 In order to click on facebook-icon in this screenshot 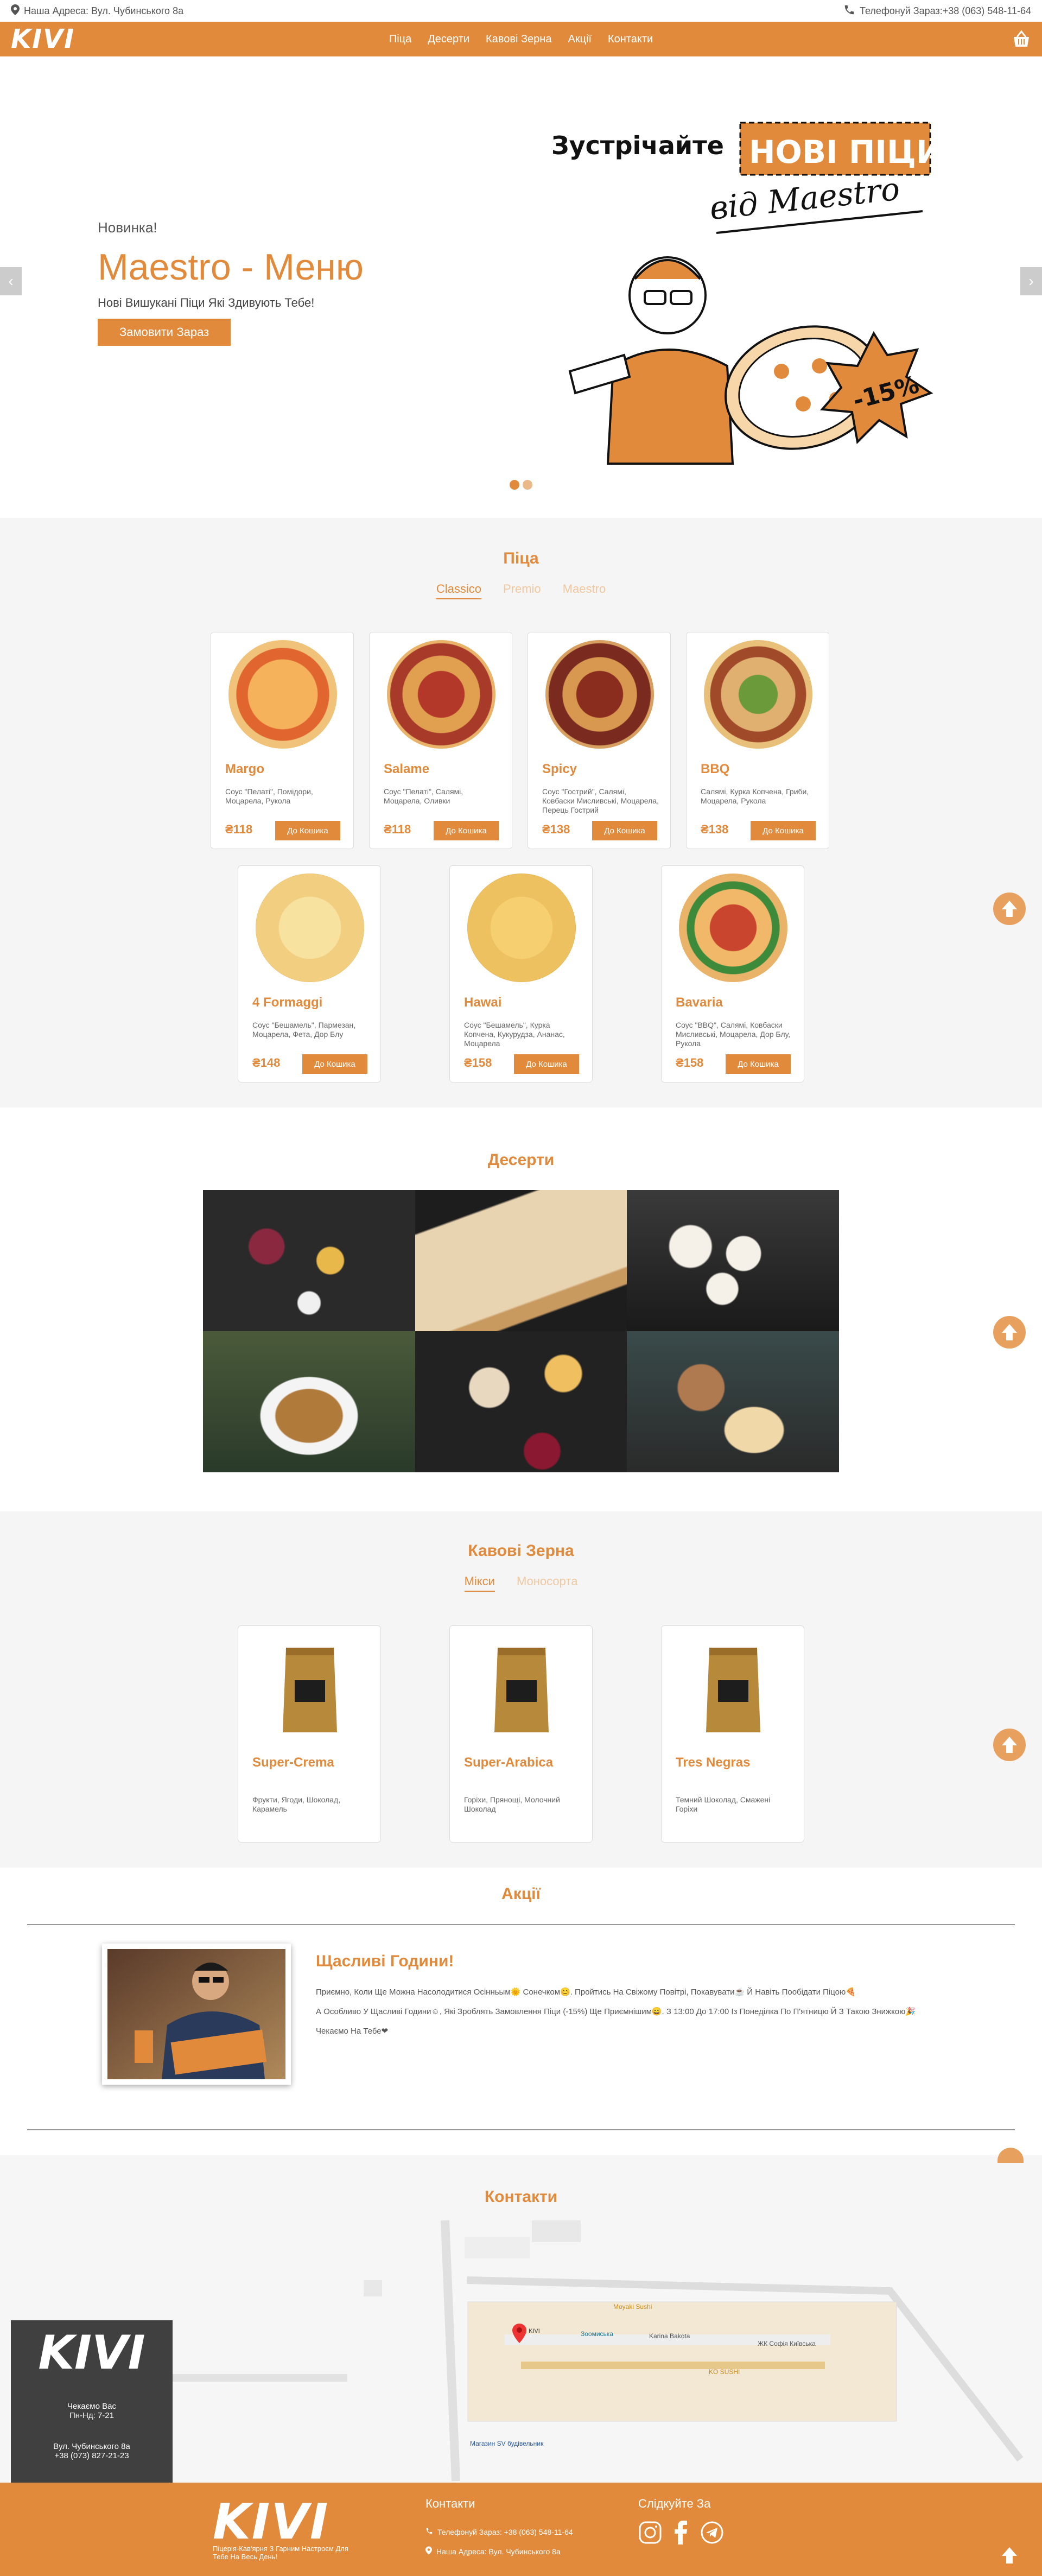, I will do `click(681, 2533)`.